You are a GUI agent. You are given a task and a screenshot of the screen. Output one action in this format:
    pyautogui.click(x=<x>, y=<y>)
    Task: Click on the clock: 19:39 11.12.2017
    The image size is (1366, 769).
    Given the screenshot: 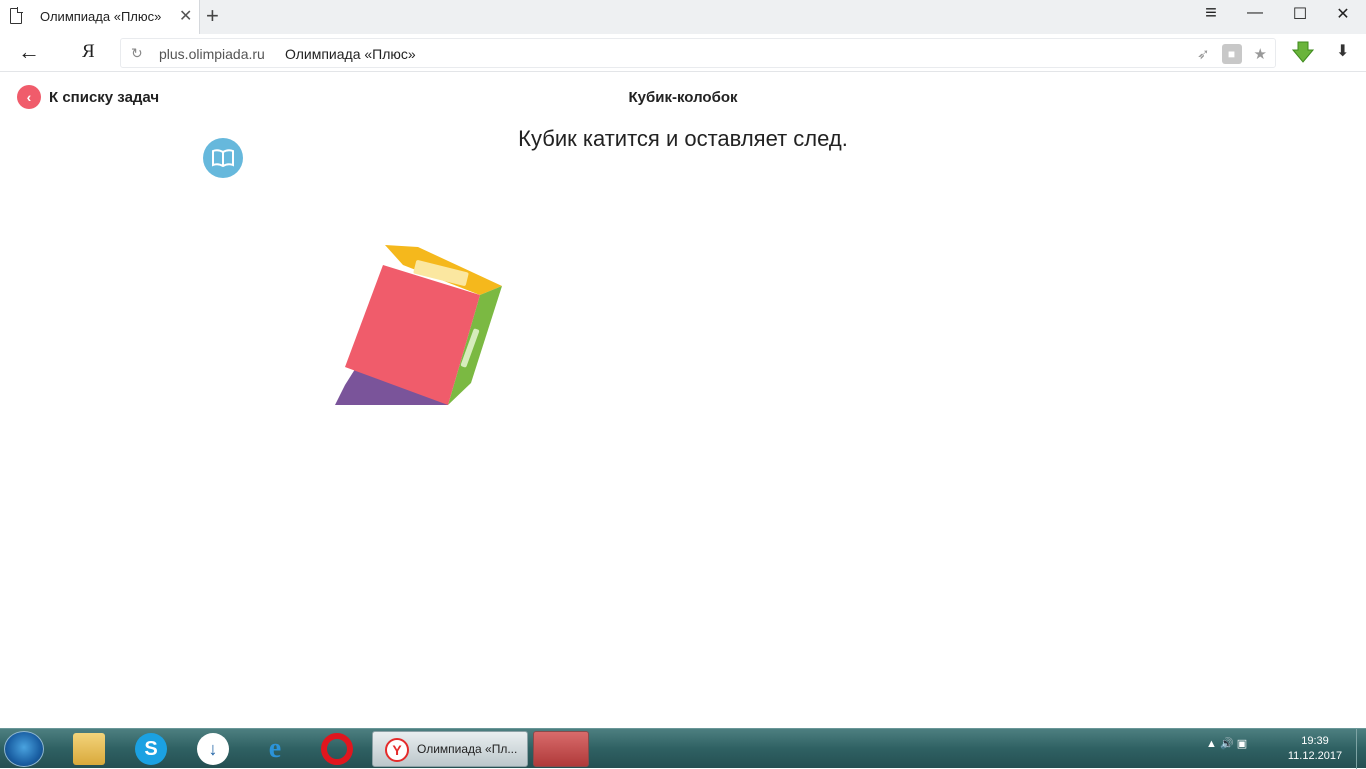 What is the action you would take?
    pyautogui.click(x=1315, y=749)
    